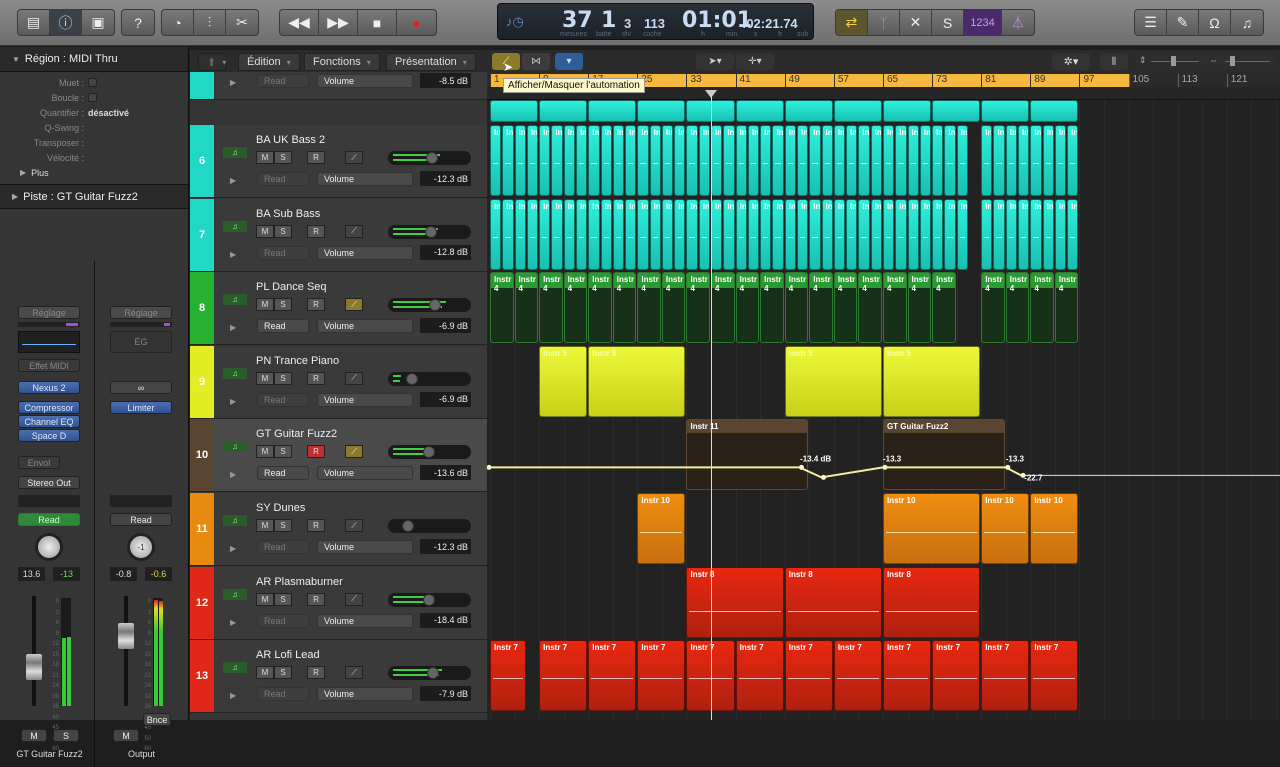  What do you see at coordinates (94, 157) in the screenshot?
I see `inspector-row: Vélocité :` at bounding box center [94, 157].